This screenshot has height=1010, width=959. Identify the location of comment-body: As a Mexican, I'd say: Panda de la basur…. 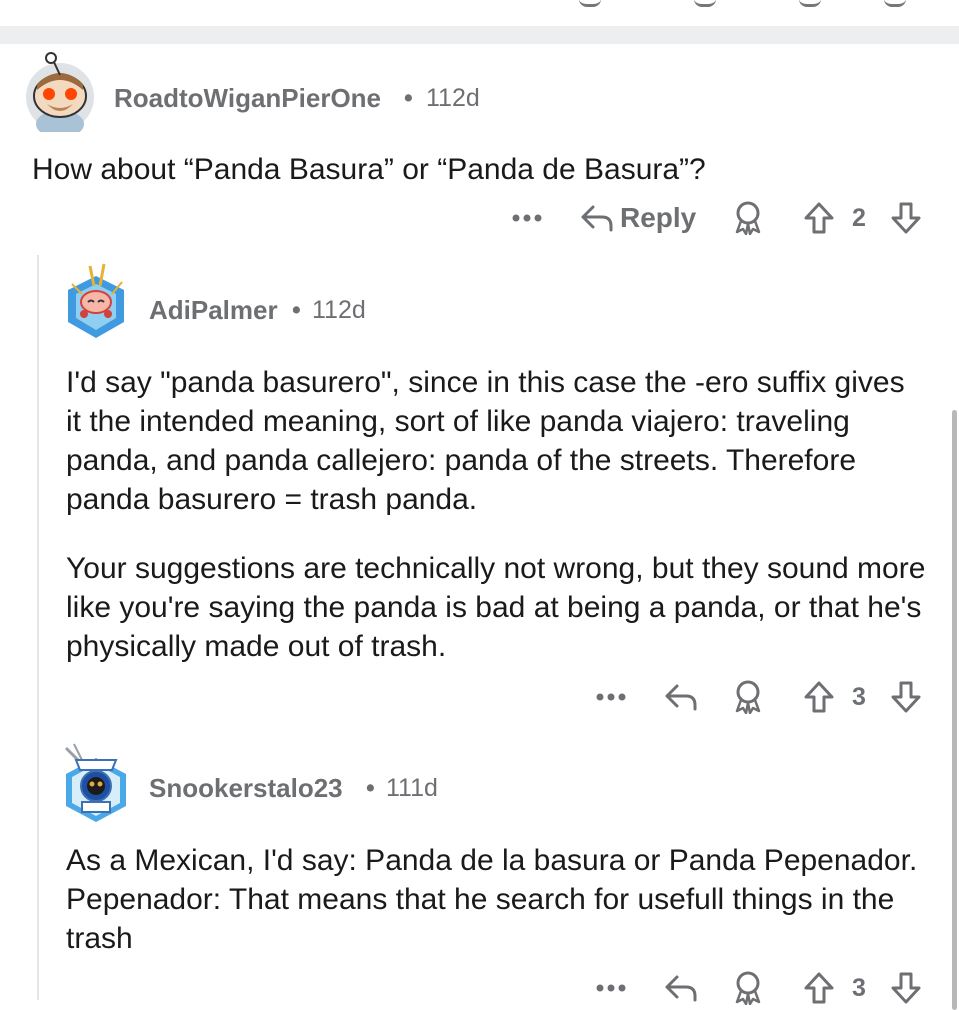
(496, 899).